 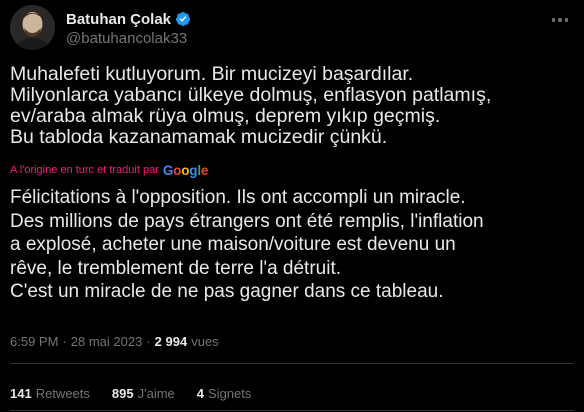 I want to click on author-name-row: Batuhan Çolak, so click(x=128, y=19).